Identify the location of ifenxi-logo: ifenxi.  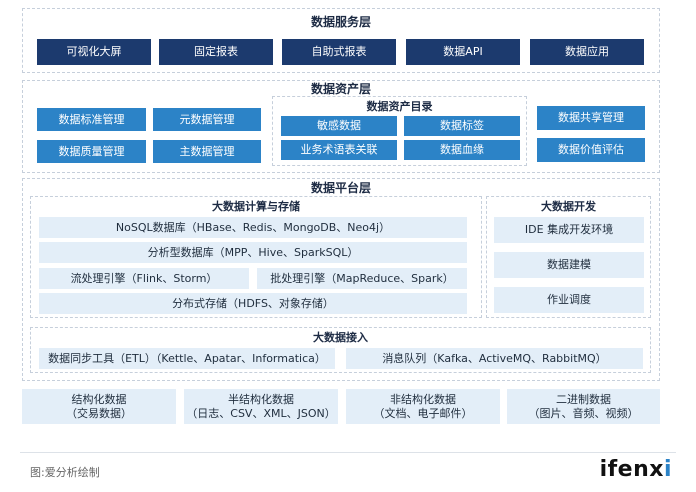
(636, 469).